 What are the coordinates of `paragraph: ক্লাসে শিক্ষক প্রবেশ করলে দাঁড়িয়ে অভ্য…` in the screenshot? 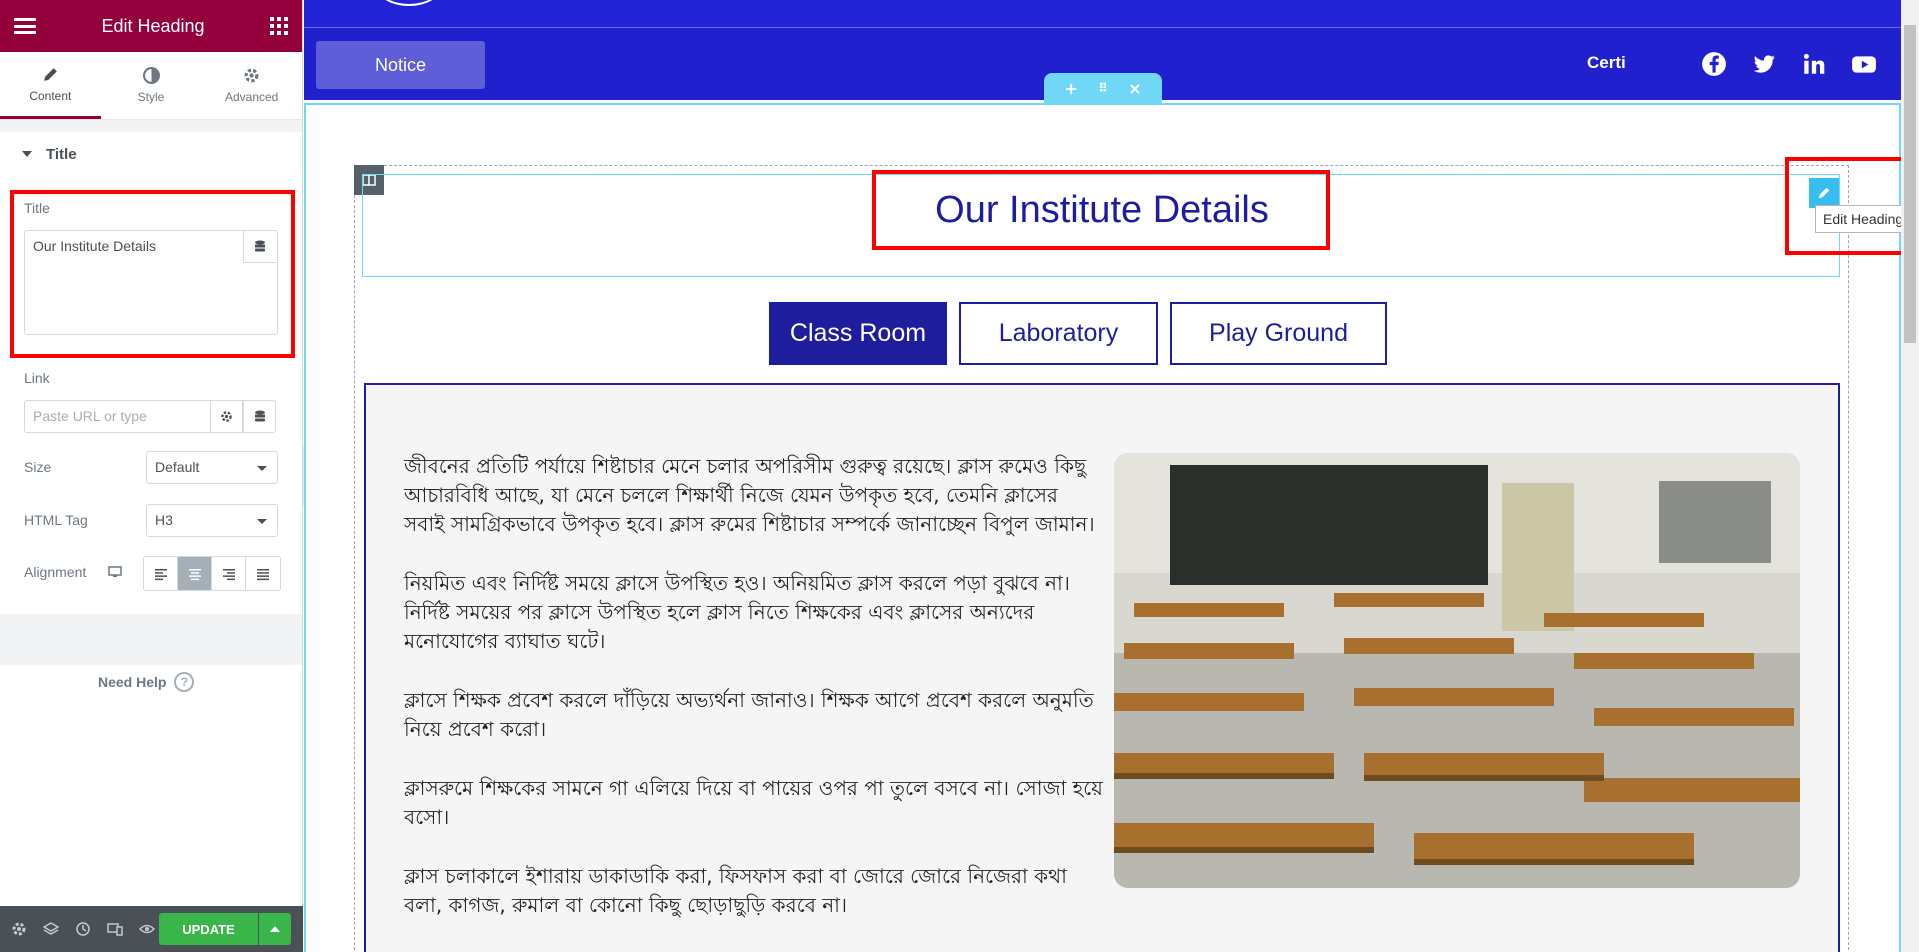 It's located at (749, 714).